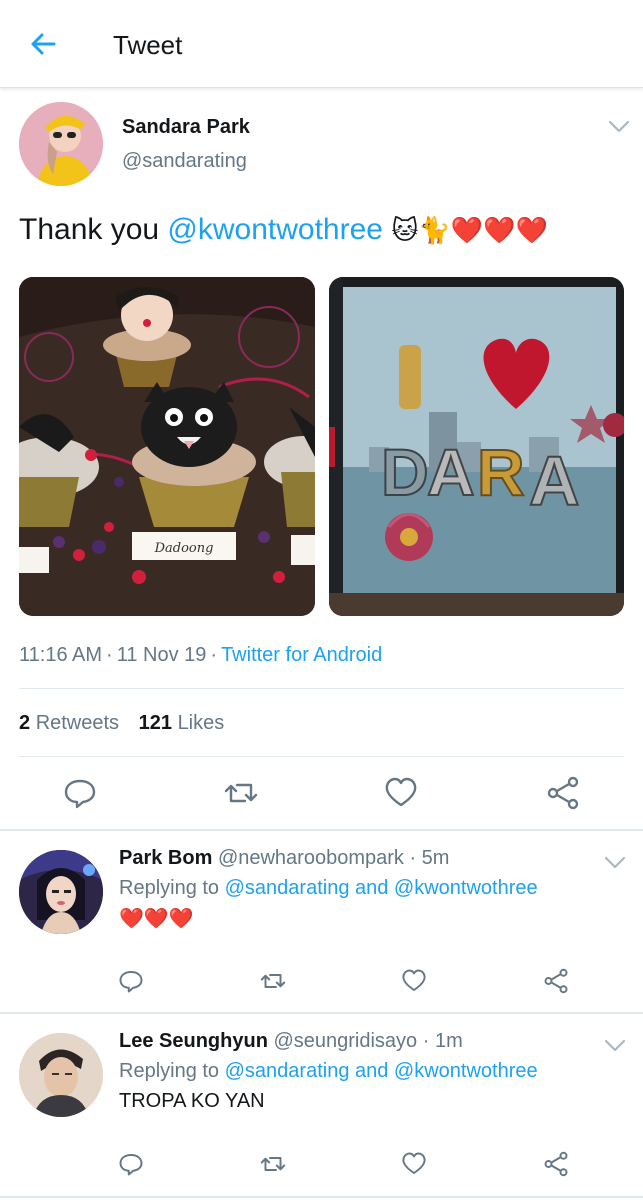 The height and width of the screenshot is (1200, 643). Describe the element at coordinates (192, 1101) in the screenshot. I see `reply-text: TROPA KO YAN` at that location.